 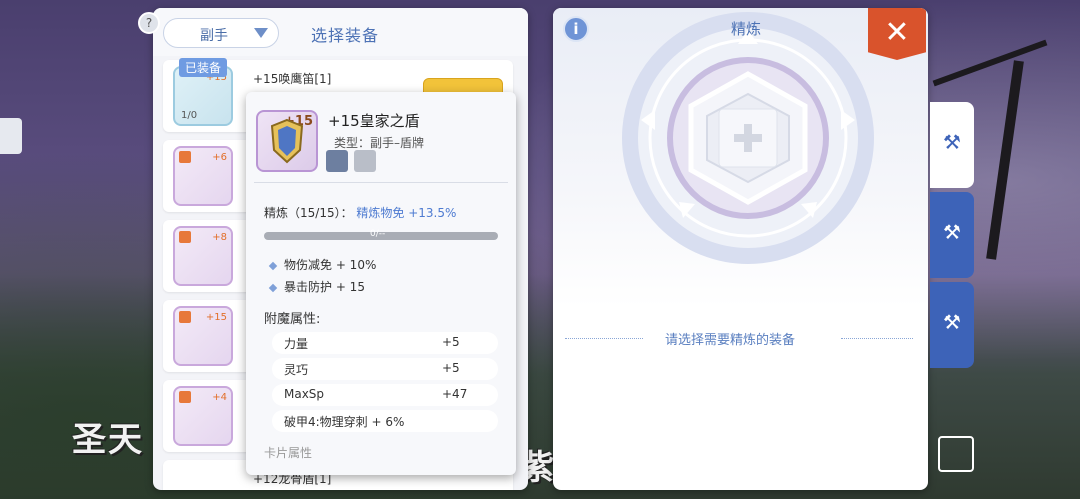 What do you see at coordinates (296, 344) in the screenshot?
I see `enchant-name: 力量` at bounding box center [296, 344].